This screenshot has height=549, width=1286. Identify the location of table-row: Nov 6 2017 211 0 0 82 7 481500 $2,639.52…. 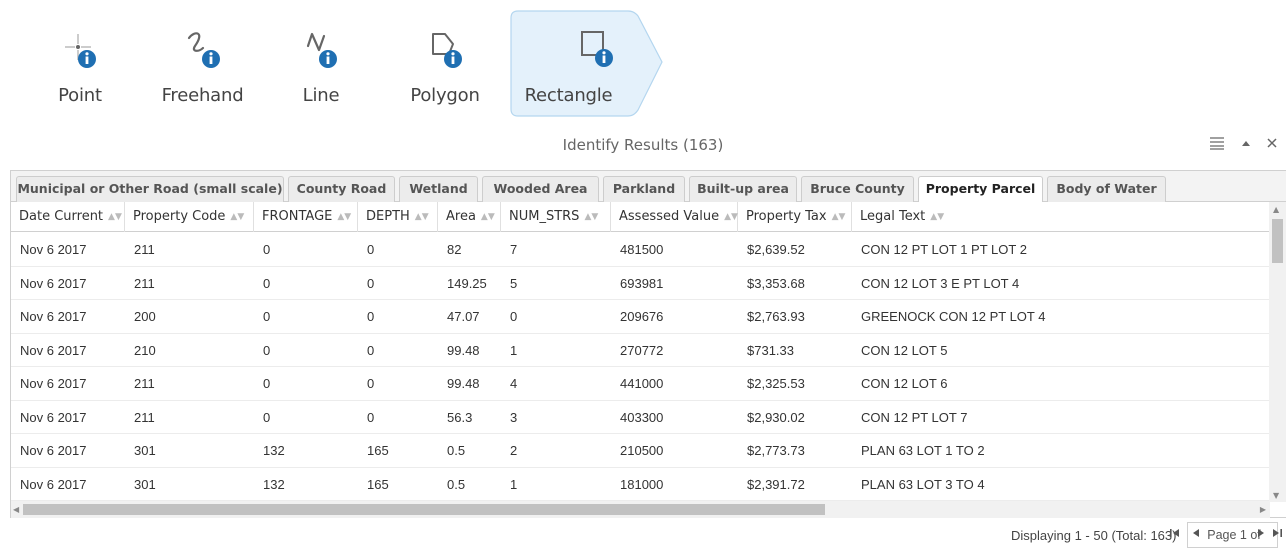
(640, 250).